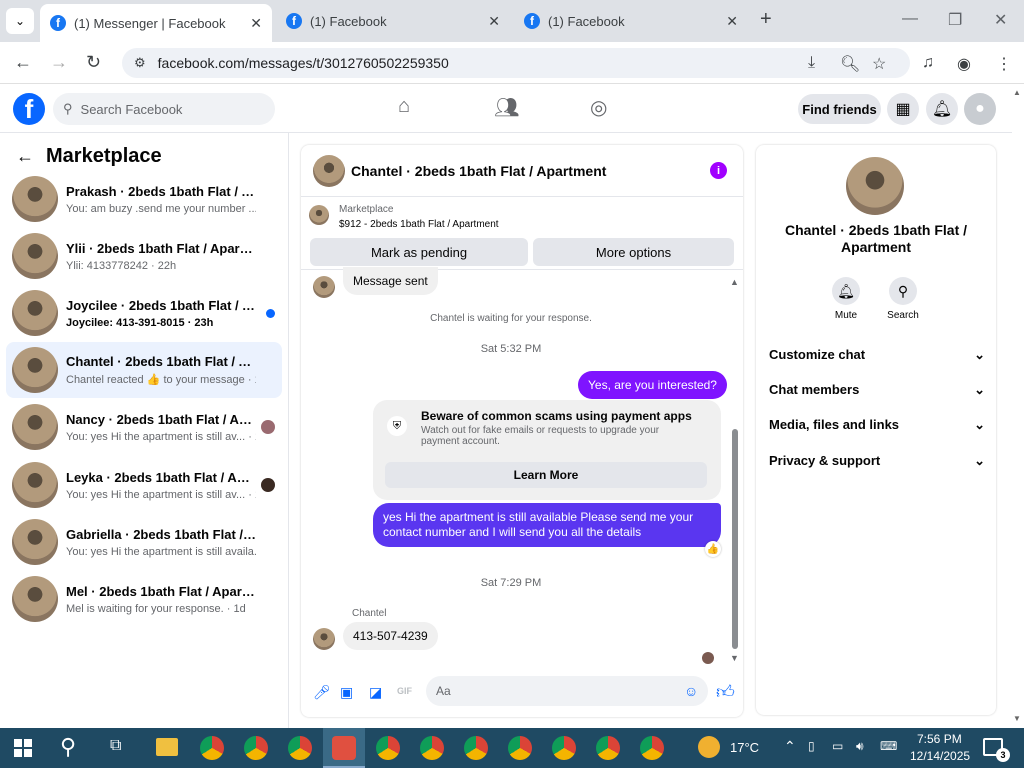 This screenshot has width=1024, height=768. What do you see at coordinates (511, 318) in the screenshot?
I see `waiting-notice: Chantel is waiting for your response.` at bounding box center [511, 318].